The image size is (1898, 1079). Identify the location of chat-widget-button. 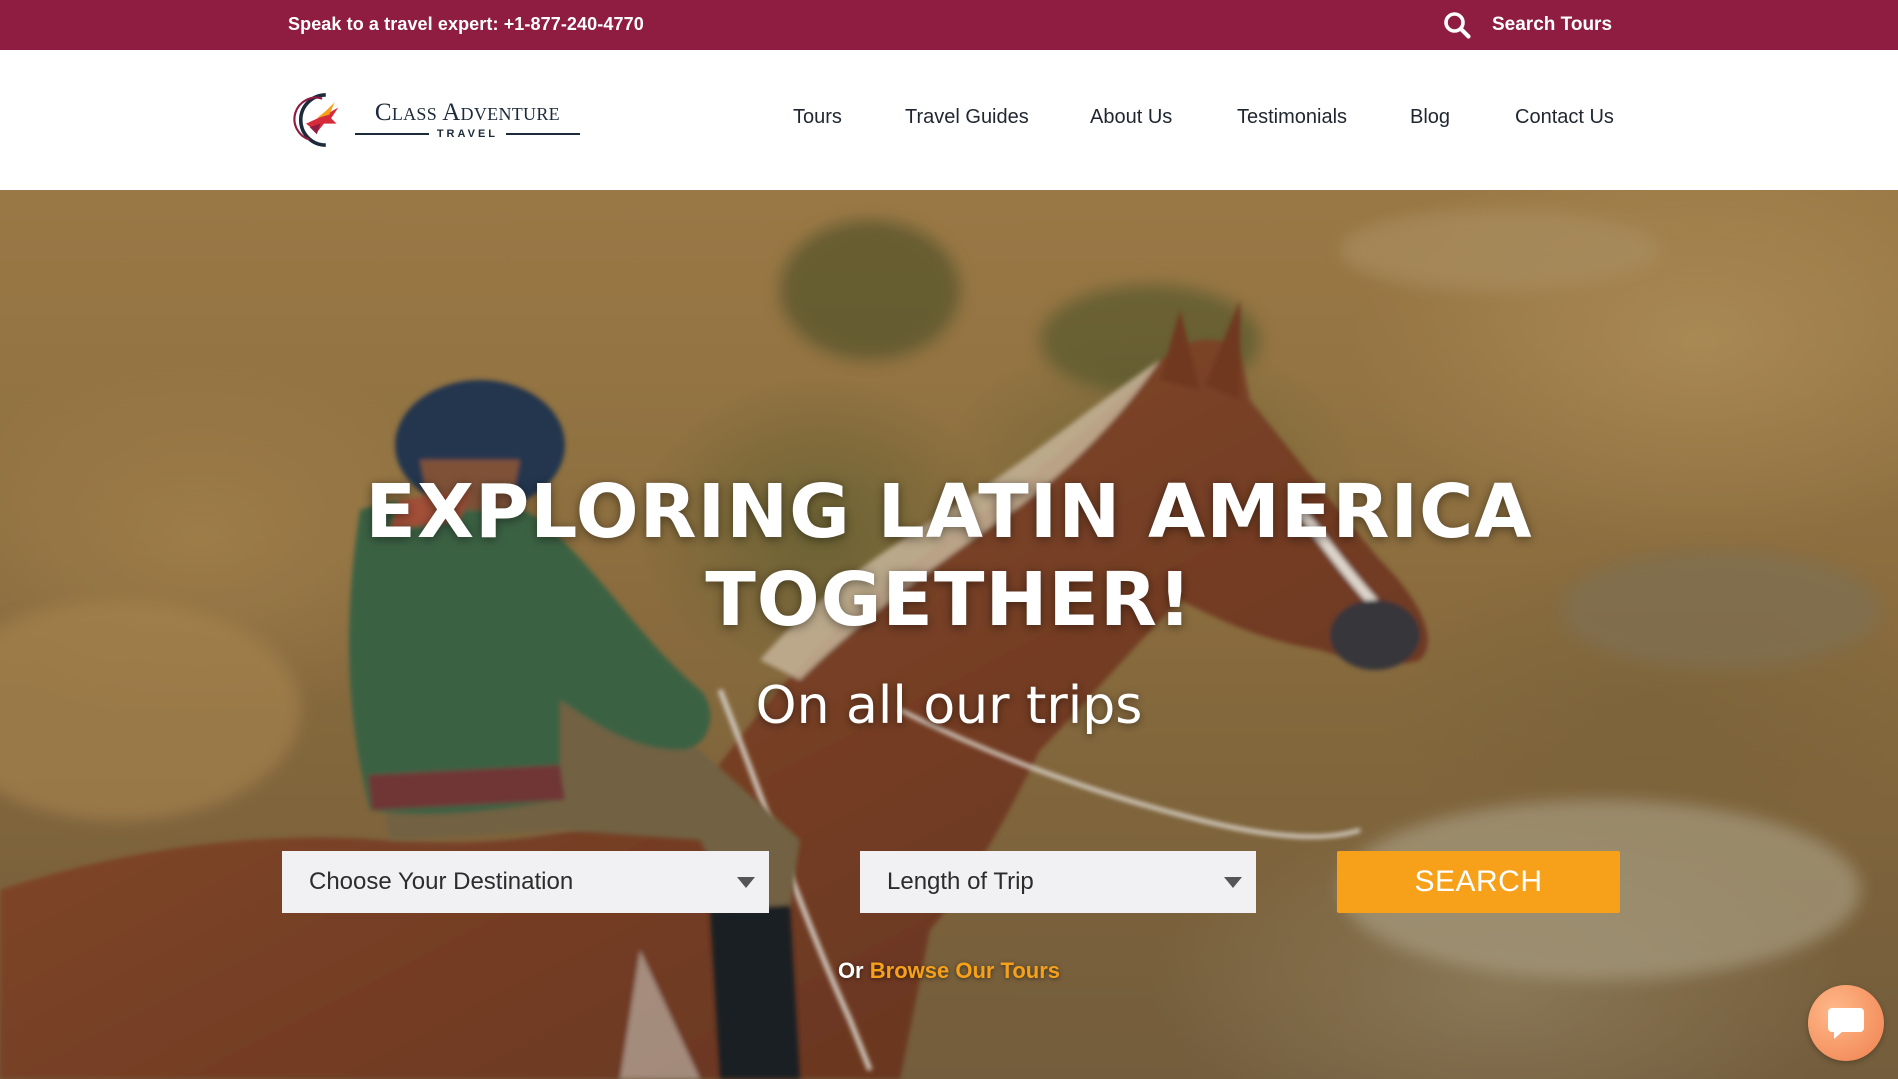
(1846, 1023).